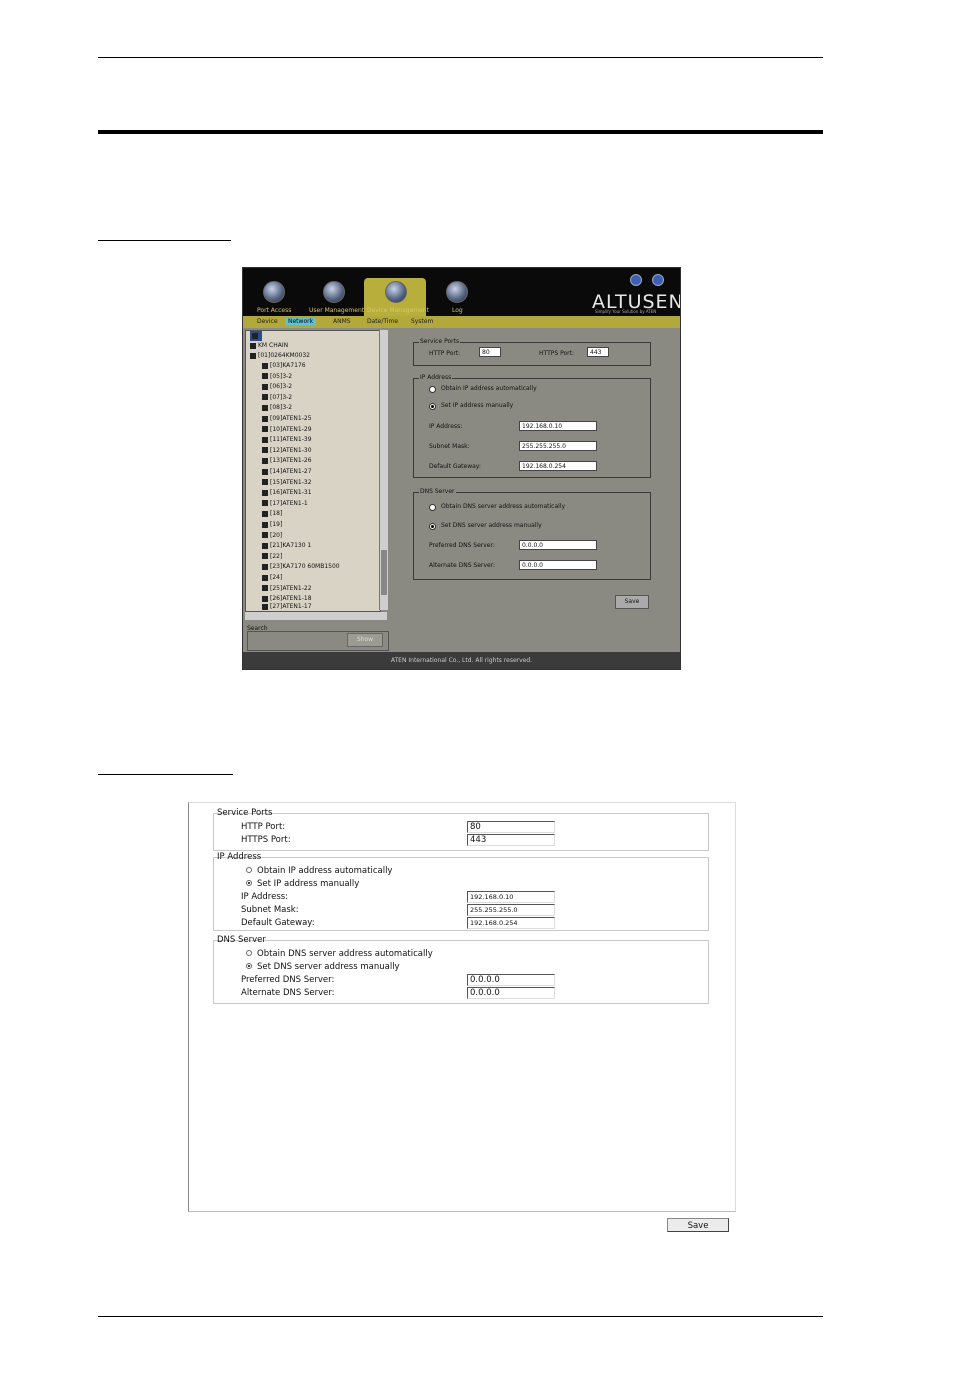  Describe the element at coordinates (272, 557) in the screenshot. I see `tree-item: [22]` at that location.